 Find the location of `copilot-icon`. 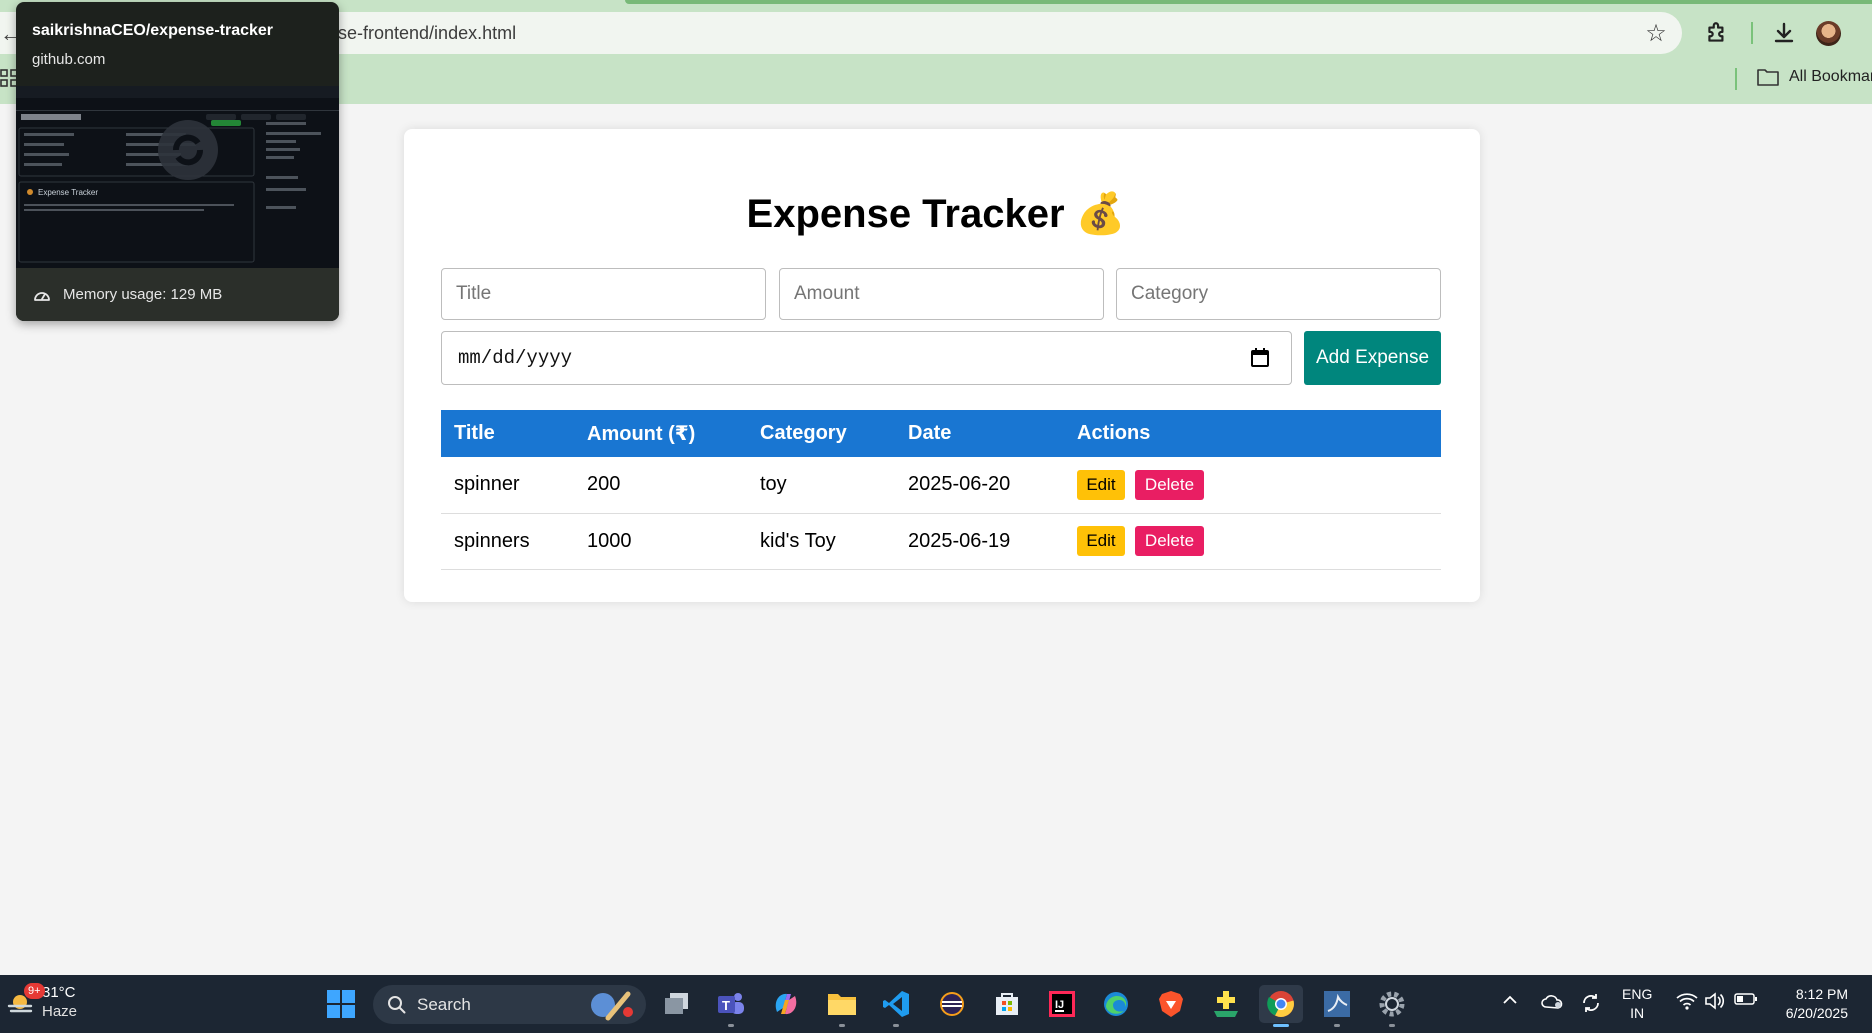

copilot-icon is located at coordinates (786, 1004).